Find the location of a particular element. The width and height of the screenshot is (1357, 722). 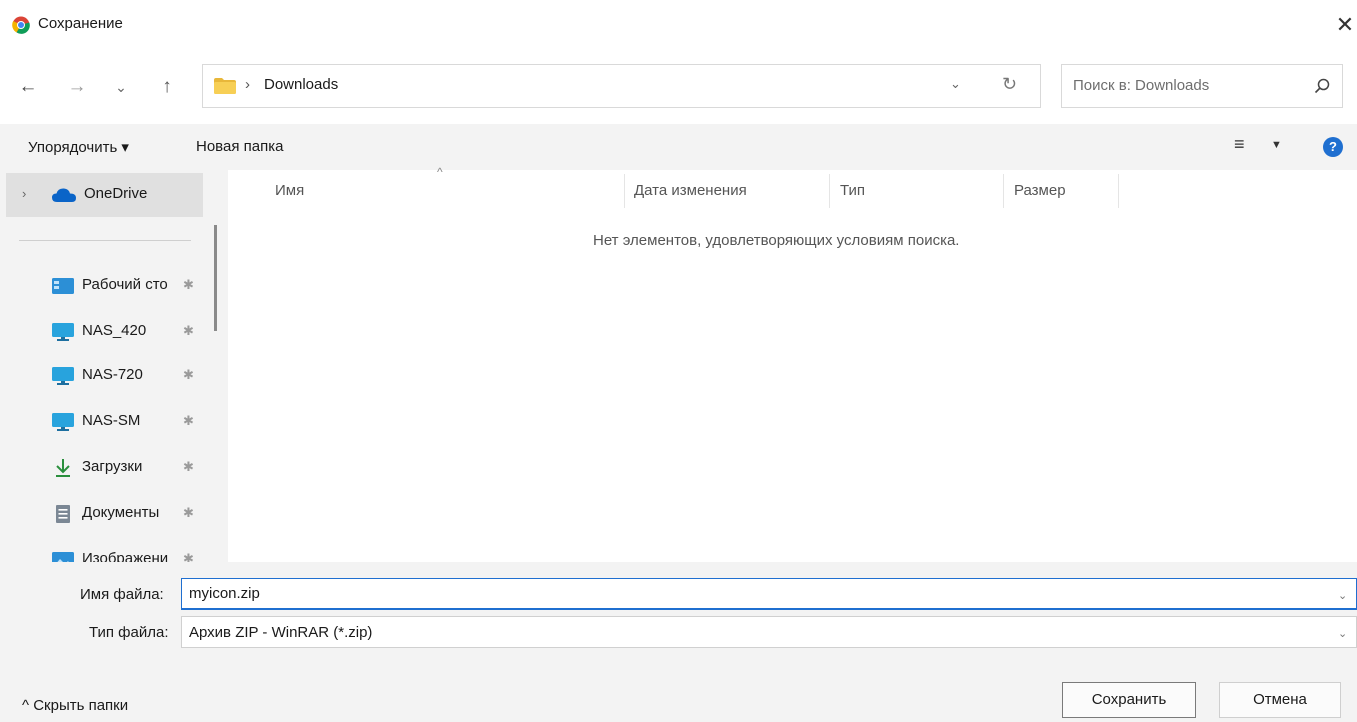

new-folder-button: Новая папка is located at coordinates (239, 146).